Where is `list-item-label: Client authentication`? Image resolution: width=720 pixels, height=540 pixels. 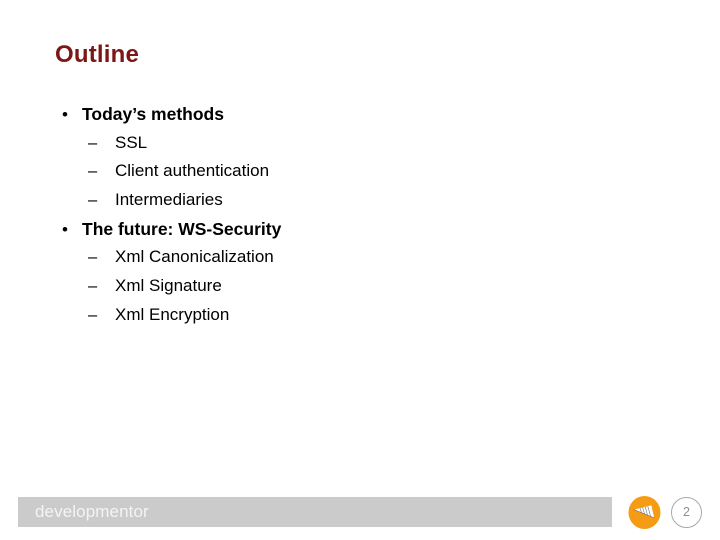 list-item-label: Client authentication is located at coordinates (192, 171).